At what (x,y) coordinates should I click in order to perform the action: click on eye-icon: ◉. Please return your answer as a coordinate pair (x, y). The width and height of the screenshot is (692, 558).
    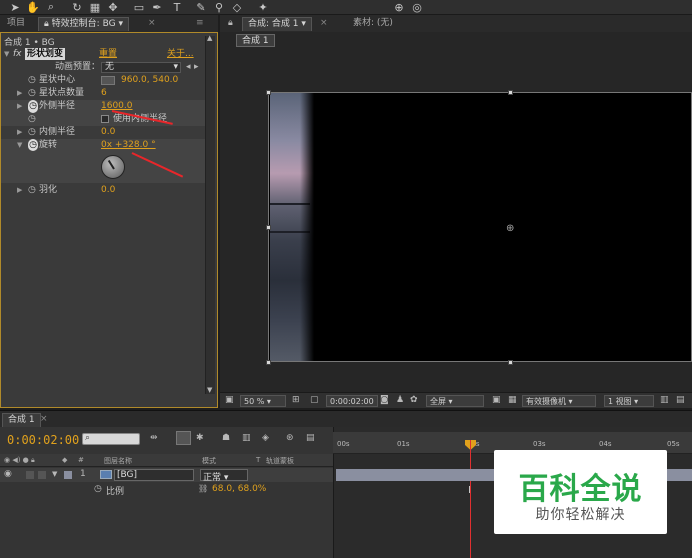
    Looking at the image, I should click on (8, 474).